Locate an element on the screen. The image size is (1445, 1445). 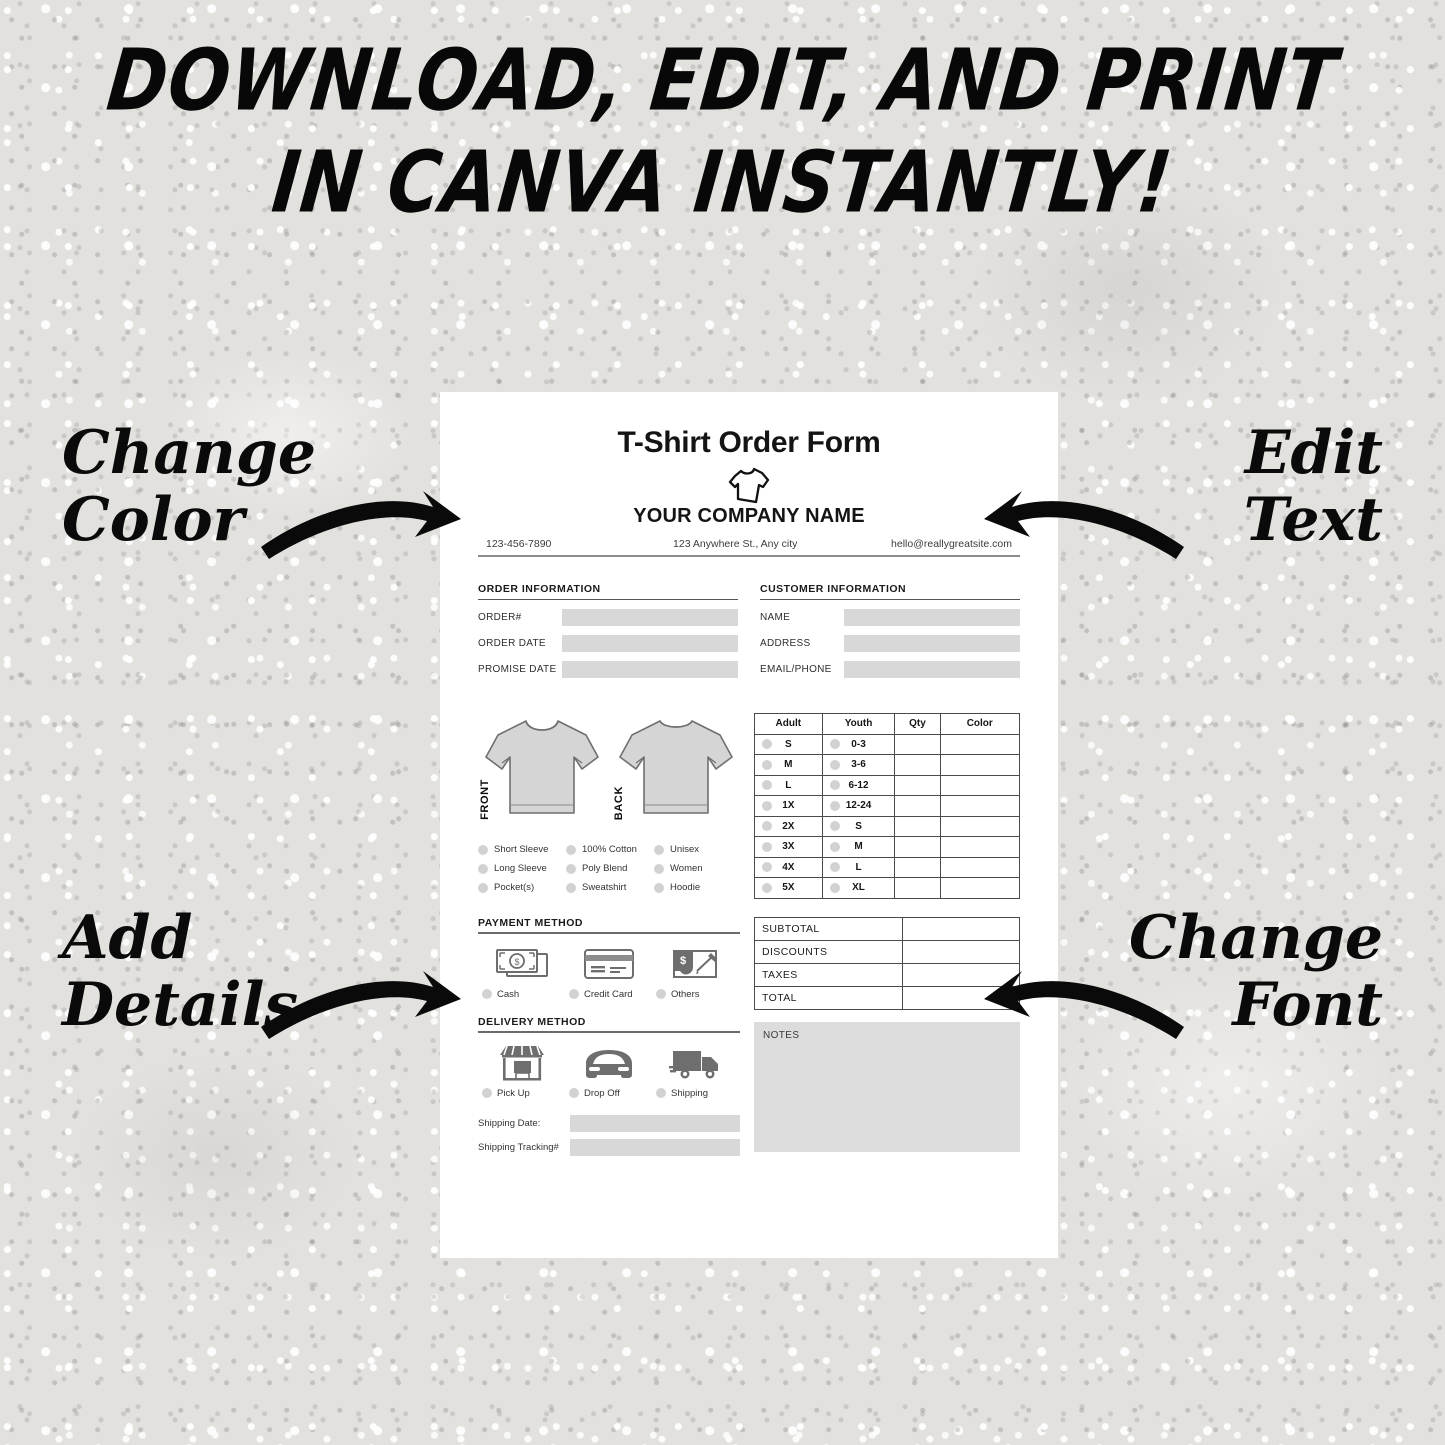
size-cell-youth: 6-12 is located at coordinates (858, 785).